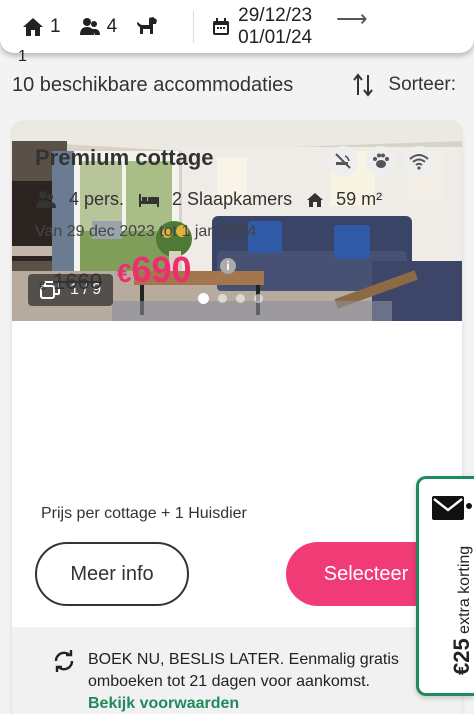 The width and height of the screenshot is (474, 714). I want to click on persons-spec: 4 pers., so click(79, 199).